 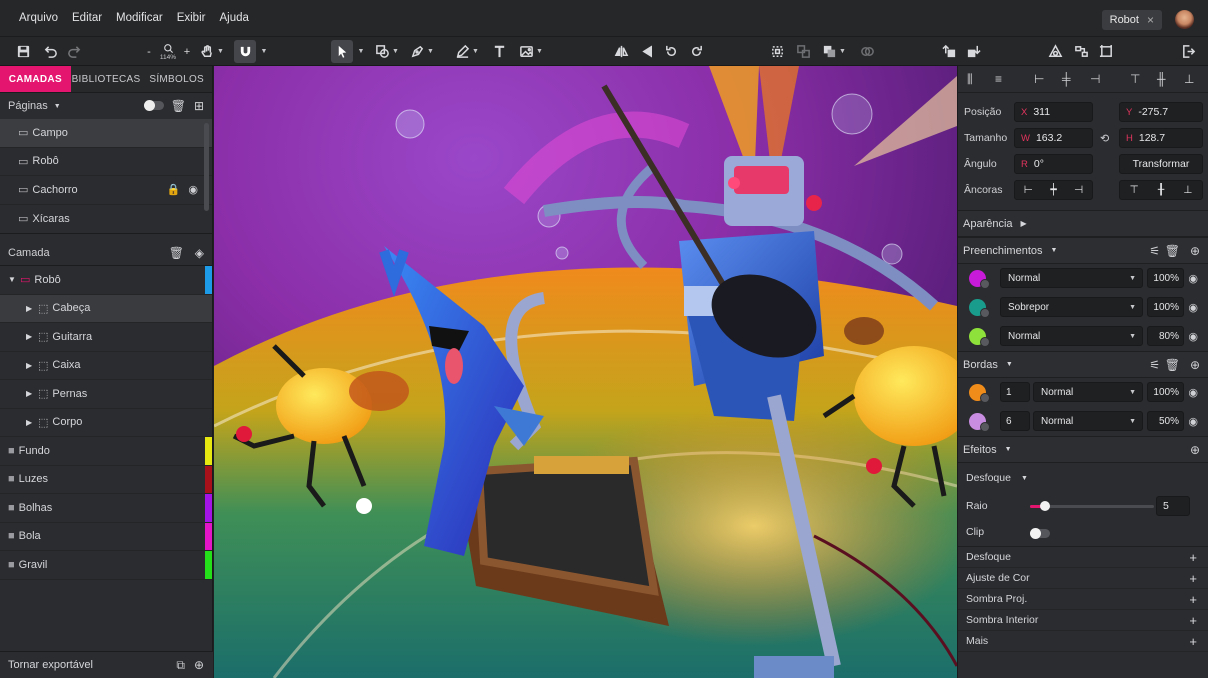 I want to click on align-right-icon: ⊣, so click(x=1095, y=79).